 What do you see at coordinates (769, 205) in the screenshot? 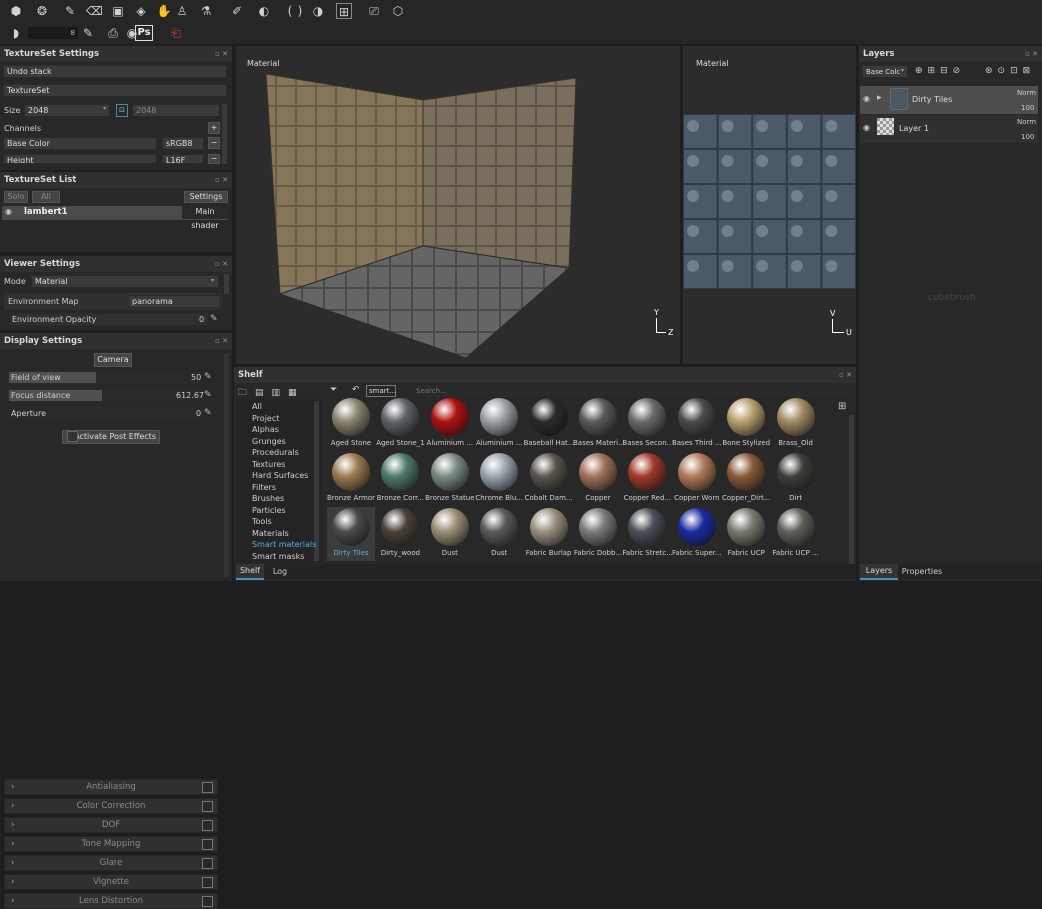
I see `viewport-2d: Material V U` at bounding box center [769, 205].